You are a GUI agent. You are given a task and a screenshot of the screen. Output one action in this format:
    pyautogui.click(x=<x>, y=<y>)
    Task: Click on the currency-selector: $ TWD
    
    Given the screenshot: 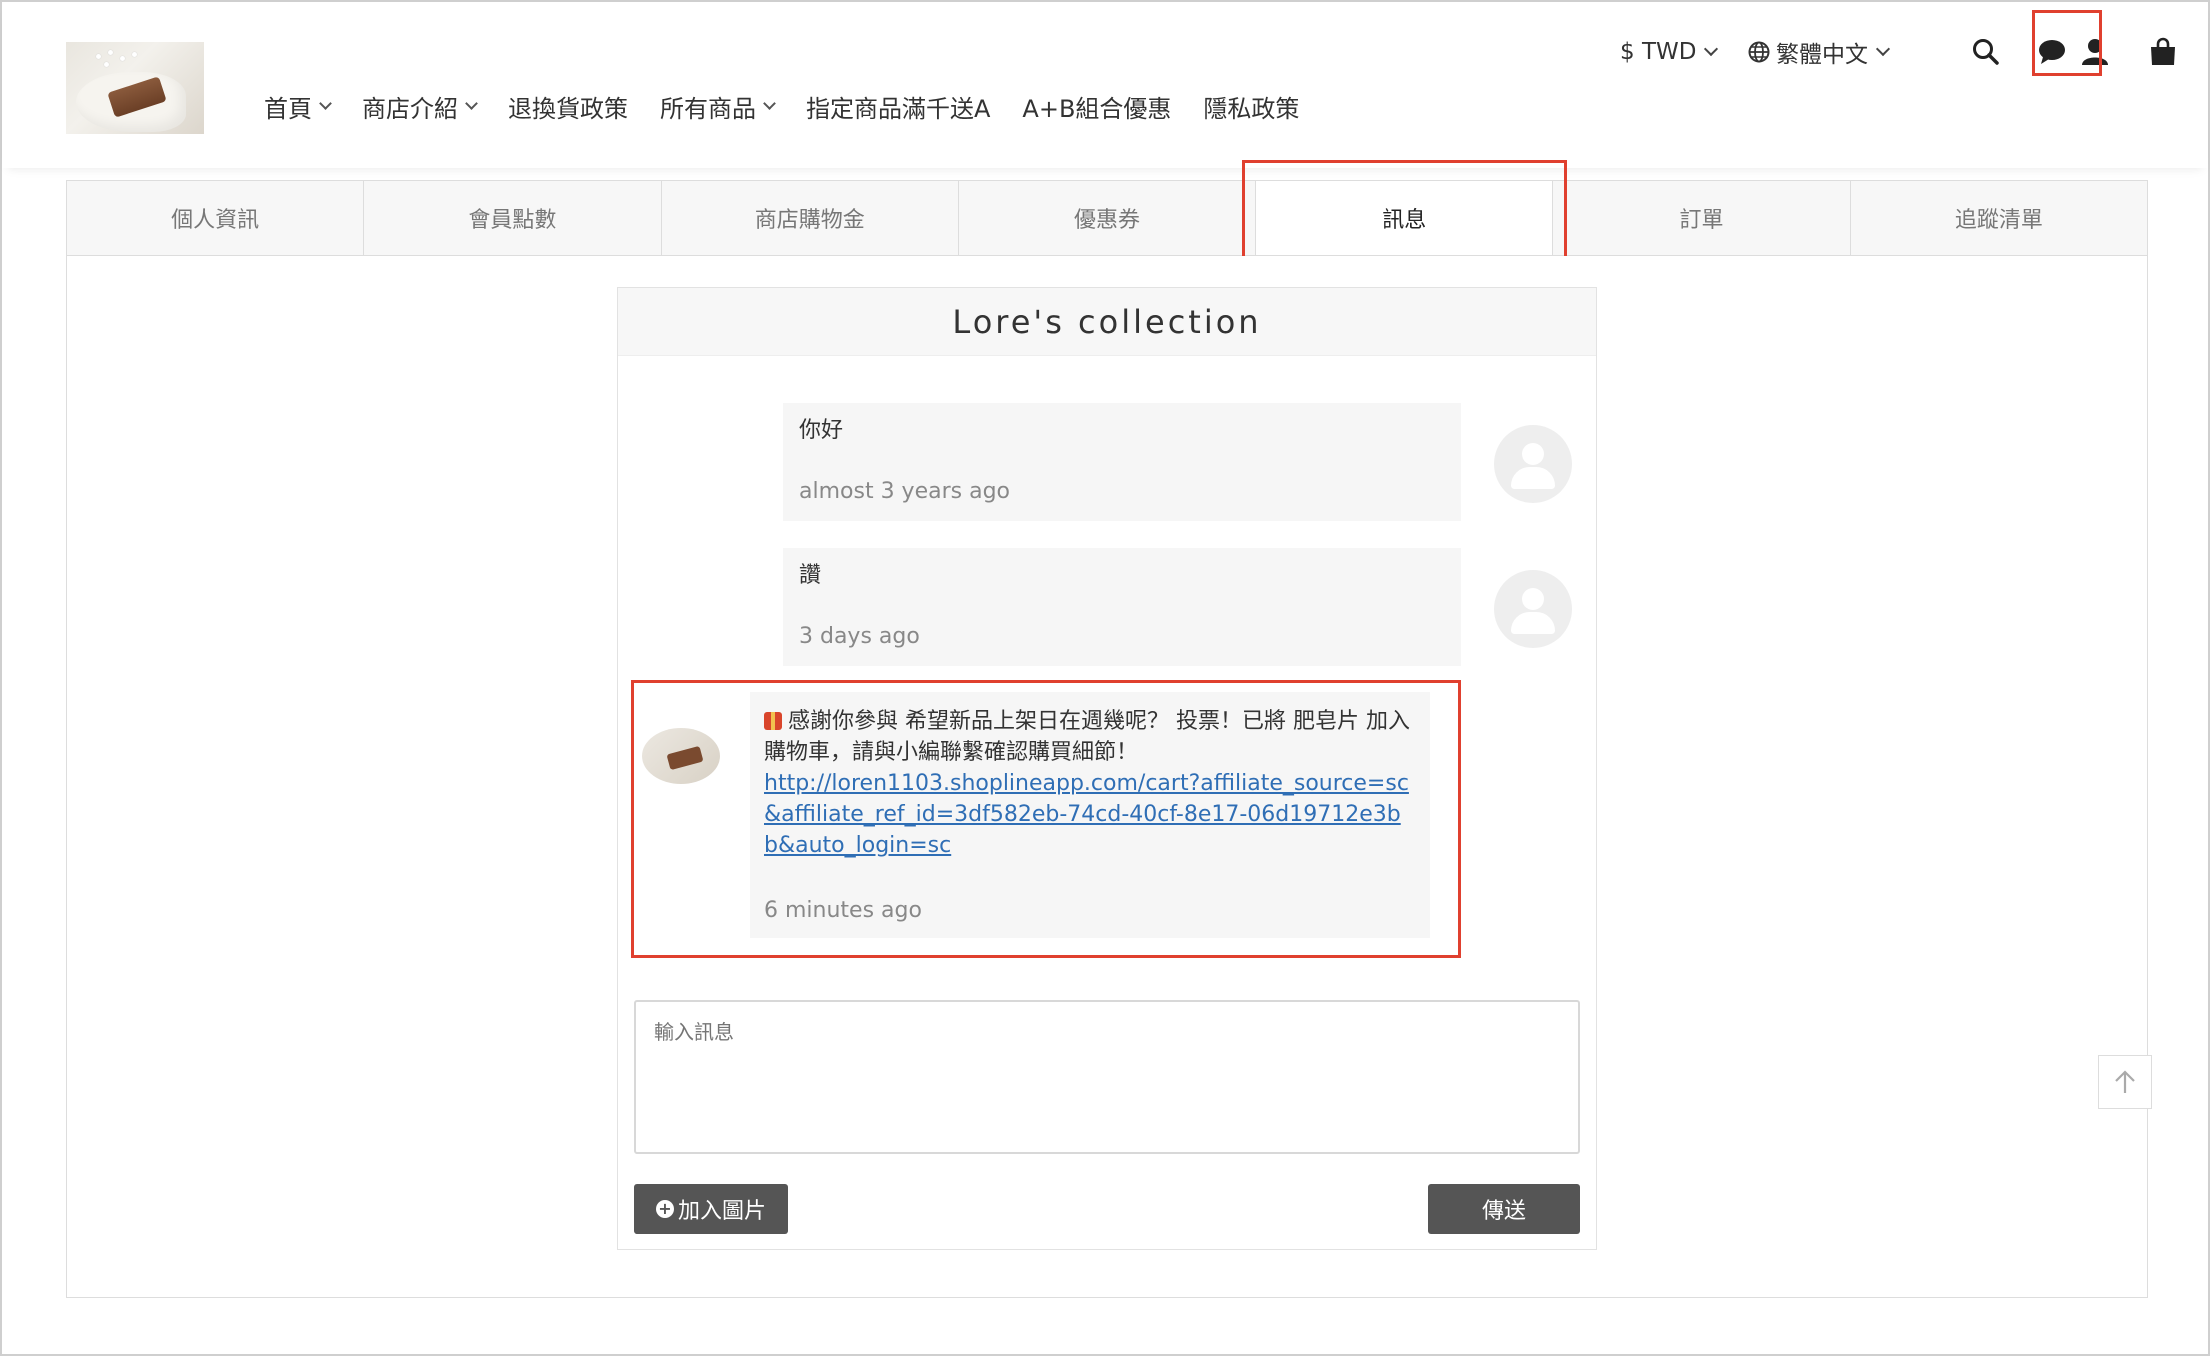 What is the action you would take?
    pyautogui.click(x=1669, y=52)
    